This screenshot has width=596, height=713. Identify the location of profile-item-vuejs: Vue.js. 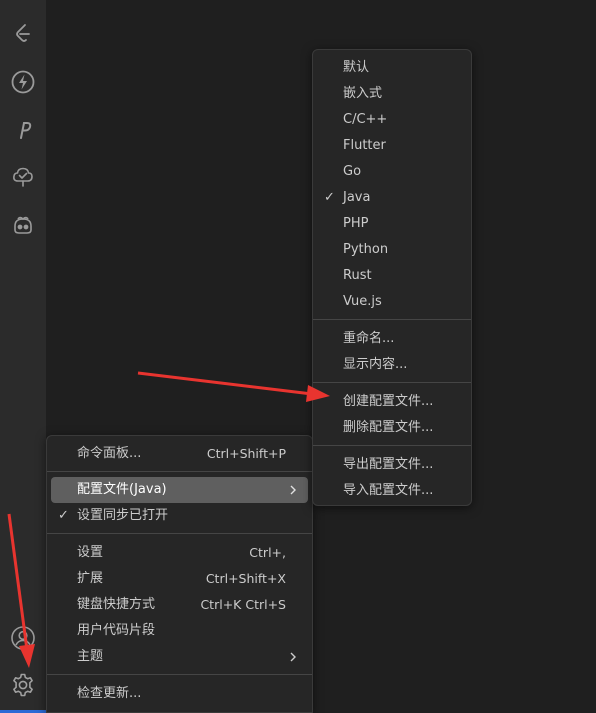
(392, 302).